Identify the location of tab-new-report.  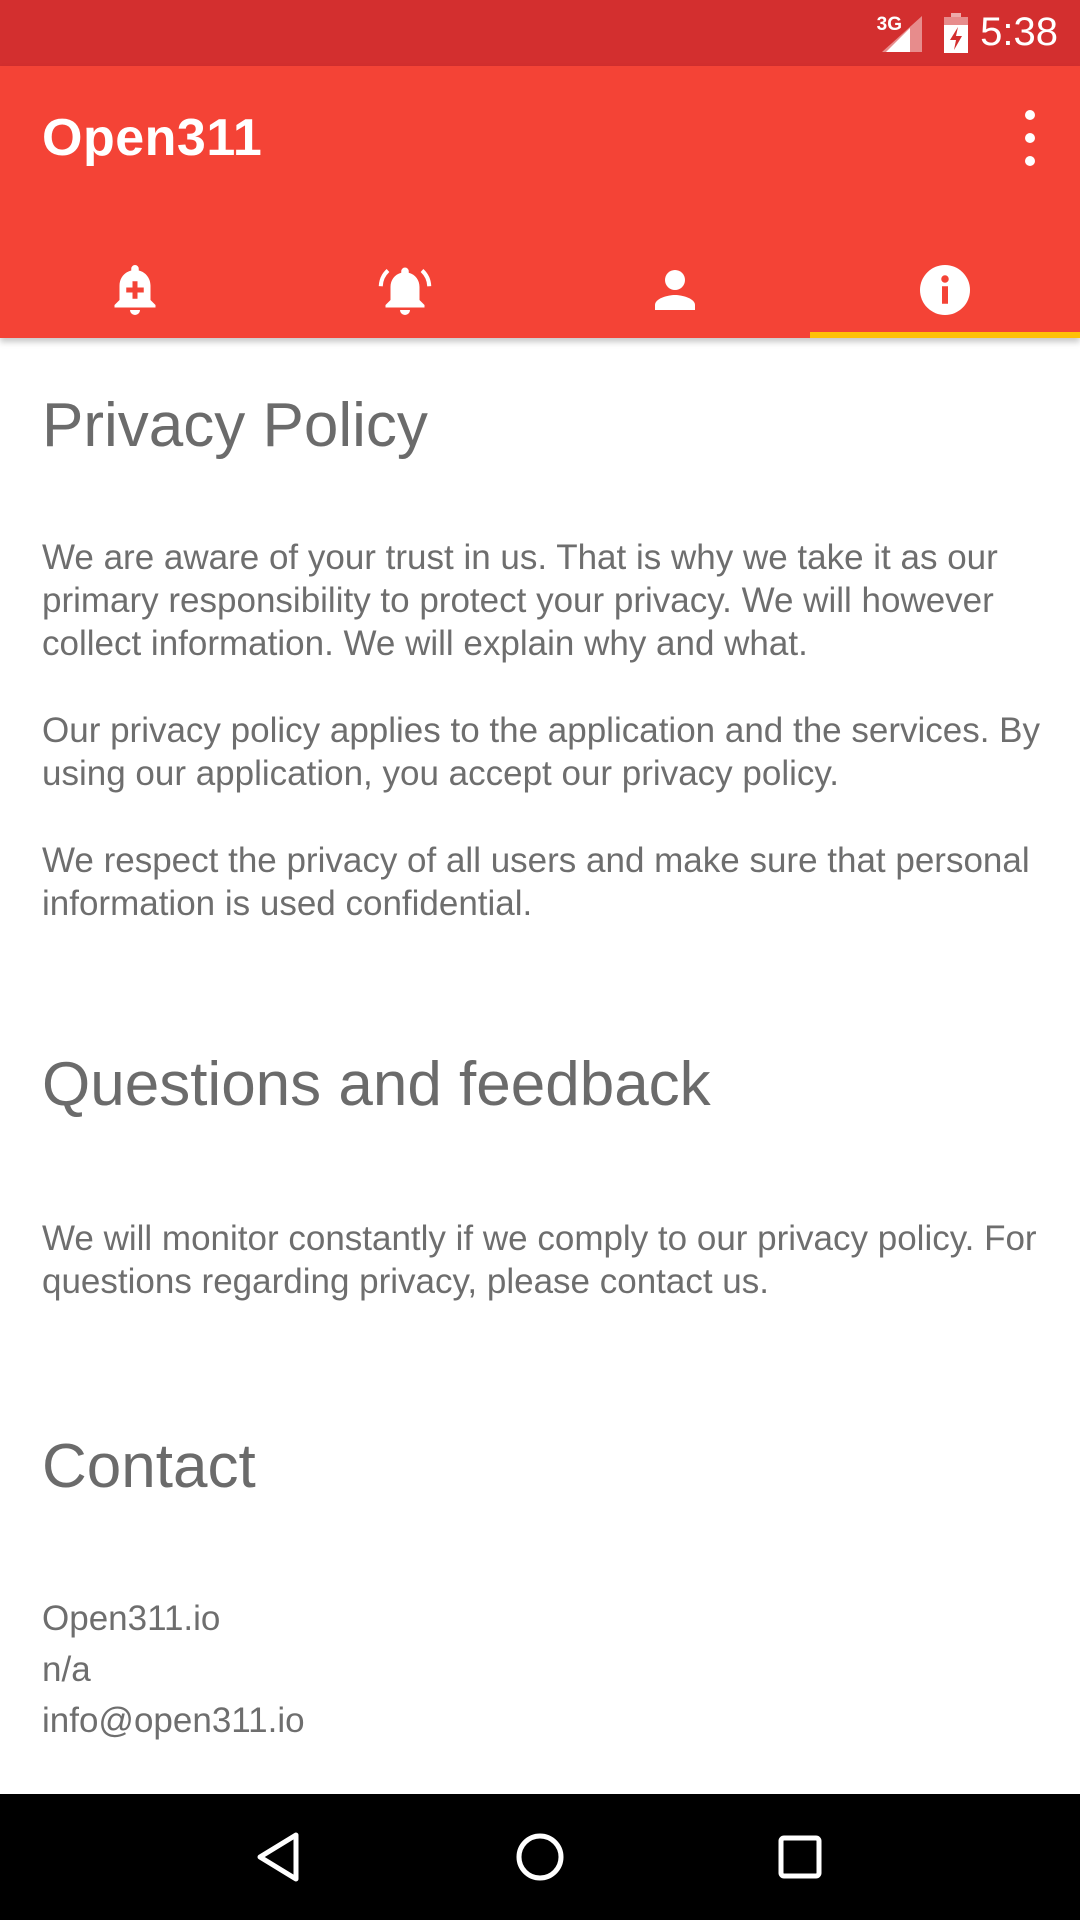
(135, 290).